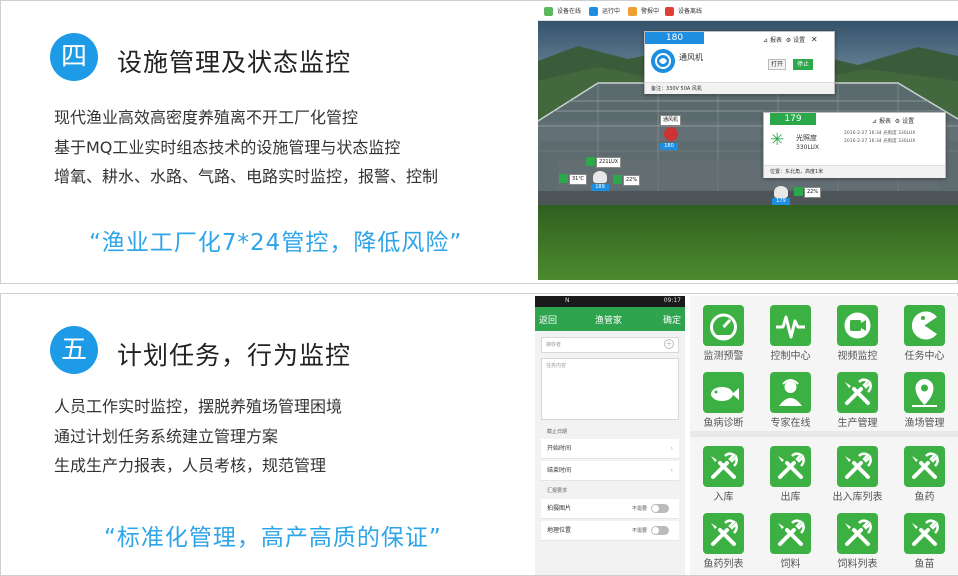 The width and height of the screenshot is (958, 576). Describe the element at coordinates (924, 470) in the screenshot. I see `grid-tile: 鱼药` at that location.